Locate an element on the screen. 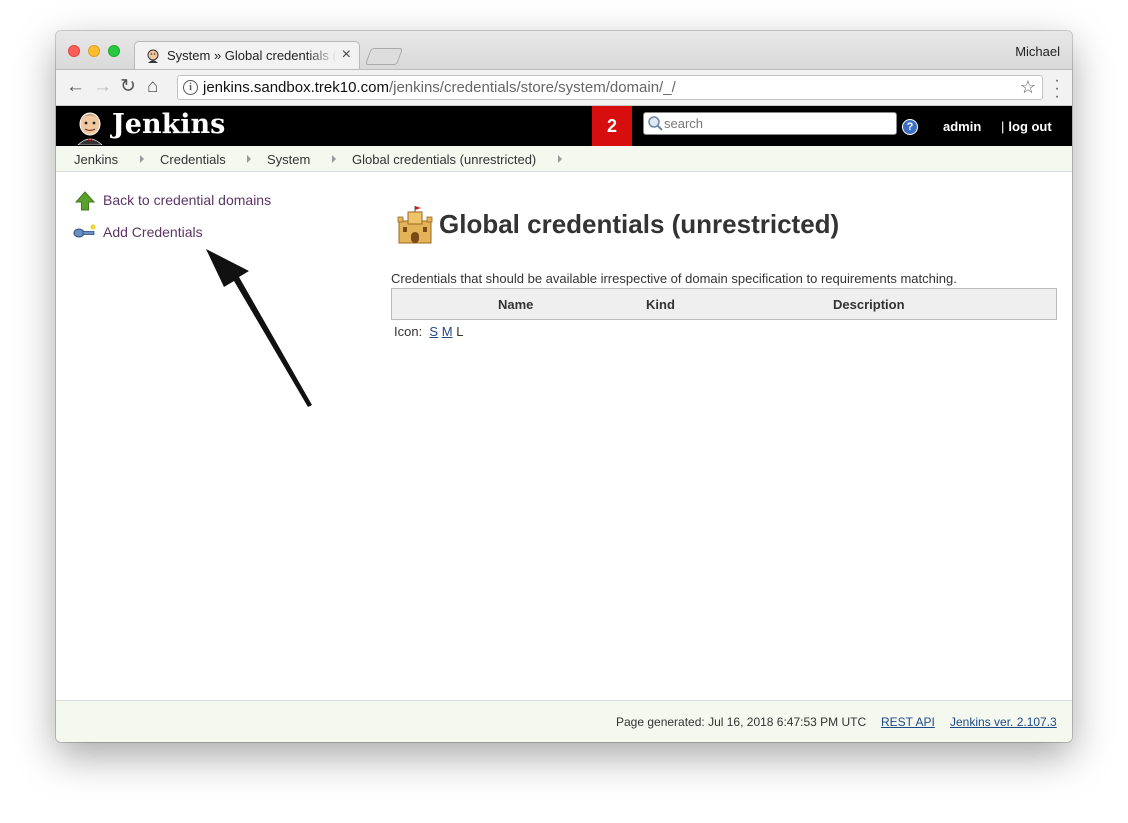 Image resolution: width=1128 pixels, height=823 pixels. minimize-window-button is located at coordinates (94, 51).